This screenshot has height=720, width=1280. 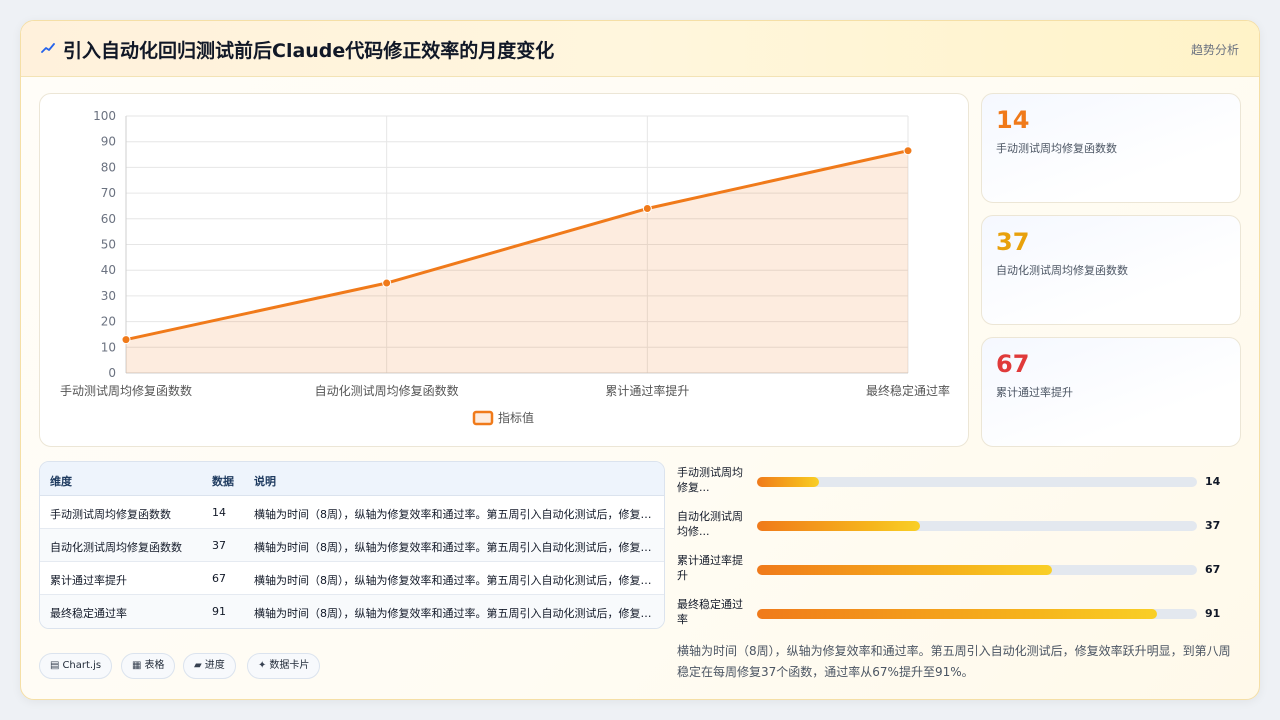 I want to click on chip-table: ▦ 表格, so click(x=148, y=666).